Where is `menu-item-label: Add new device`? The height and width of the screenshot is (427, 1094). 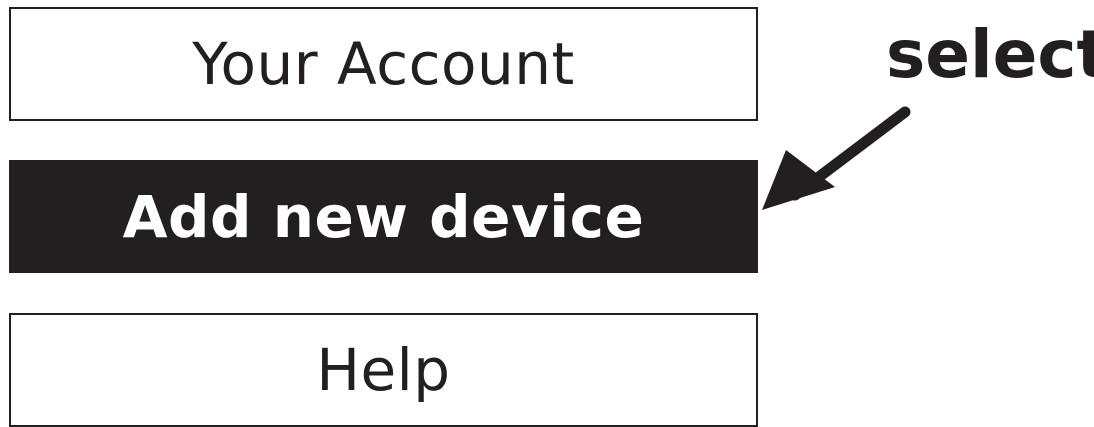
menu-item-label: Add new device is located at coordinates (383, 216).